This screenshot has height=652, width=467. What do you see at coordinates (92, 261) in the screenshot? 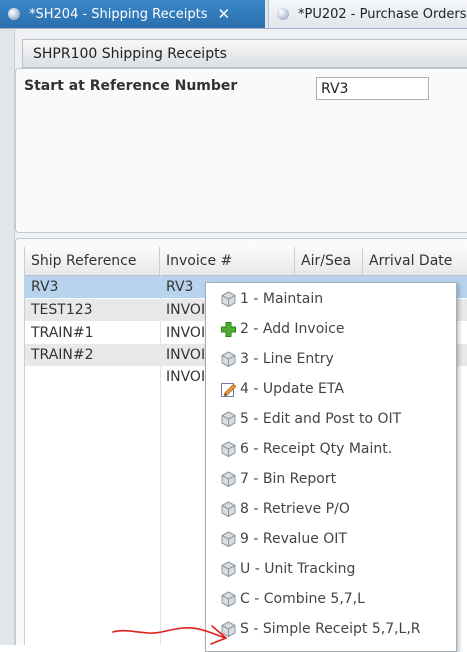
I see `column-header-ship-reference: Ship Reference` at bounding box center [92, 261].